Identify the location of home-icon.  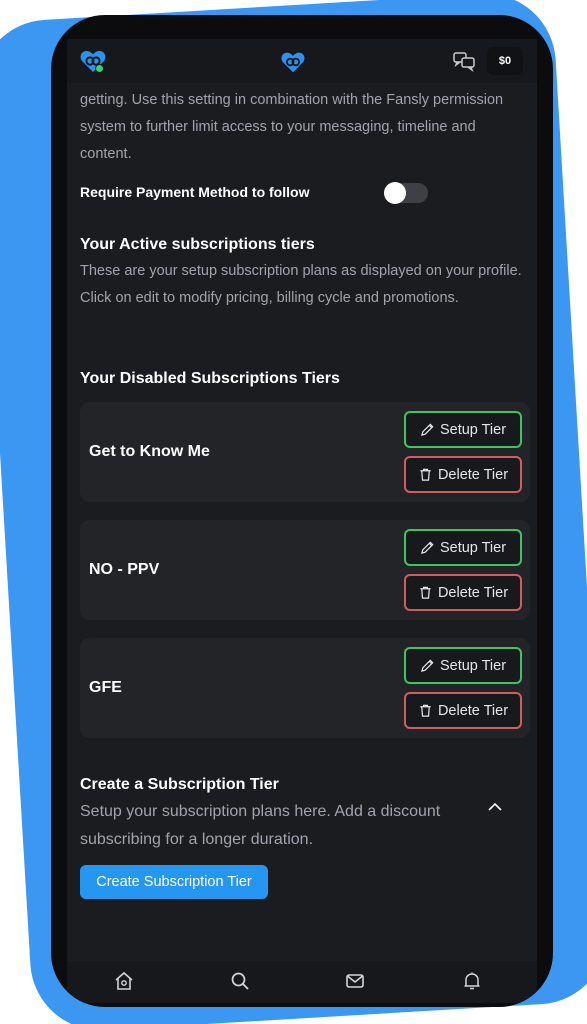
(124, 981).